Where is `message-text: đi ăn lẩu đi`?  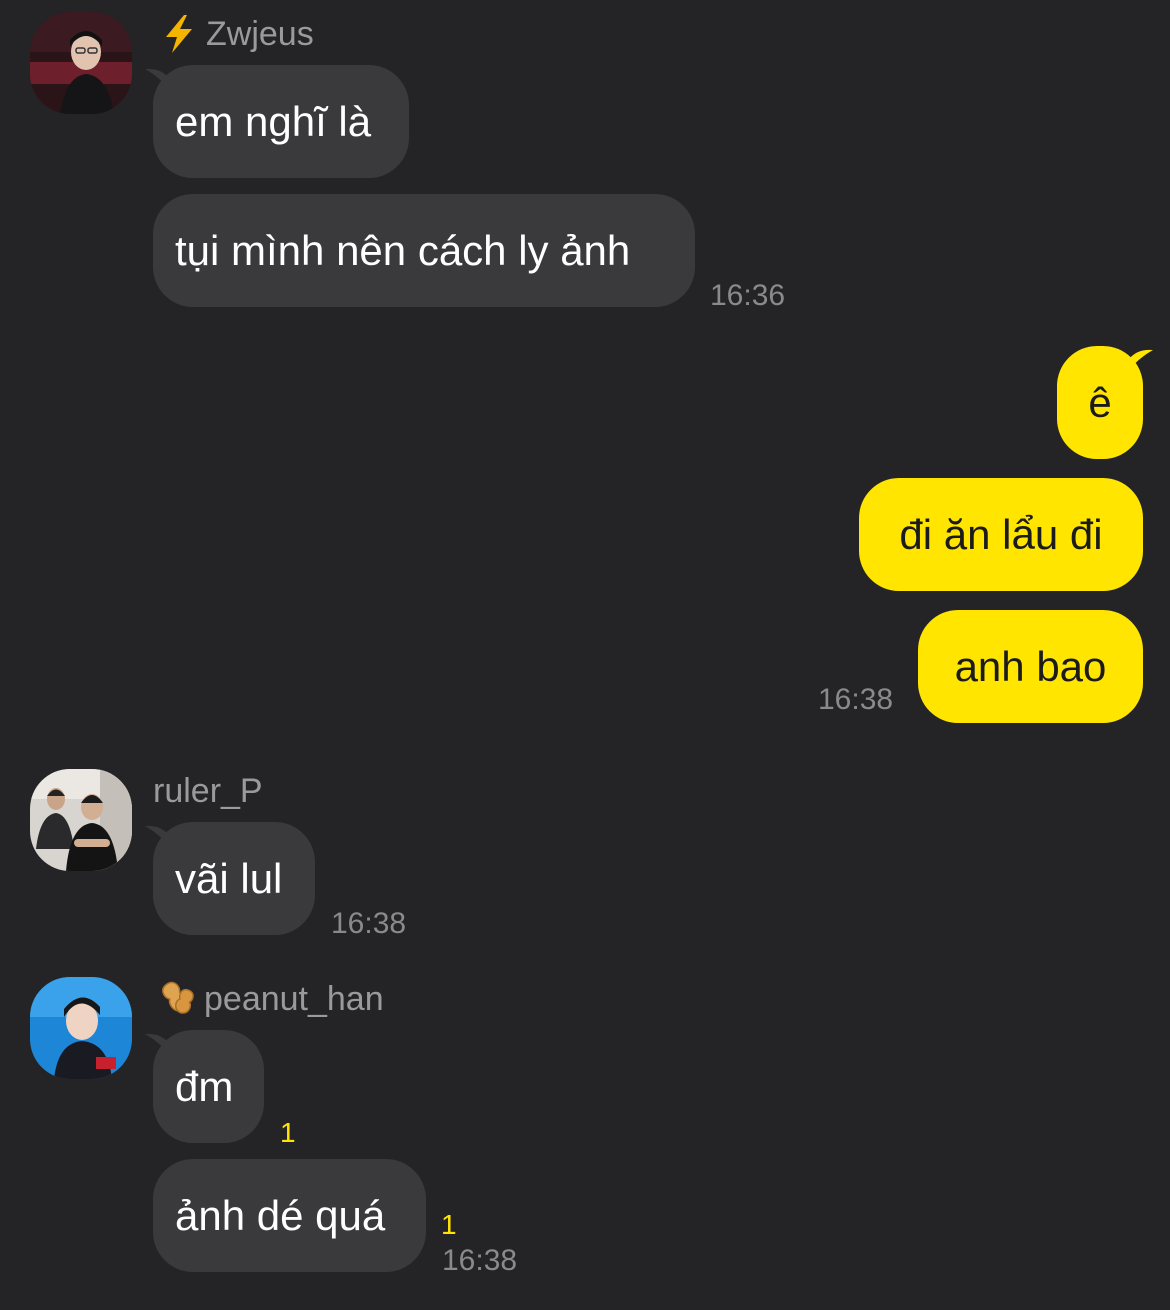 message-text: đi ăn lẩu đi is located at coordinates (1001, 534).